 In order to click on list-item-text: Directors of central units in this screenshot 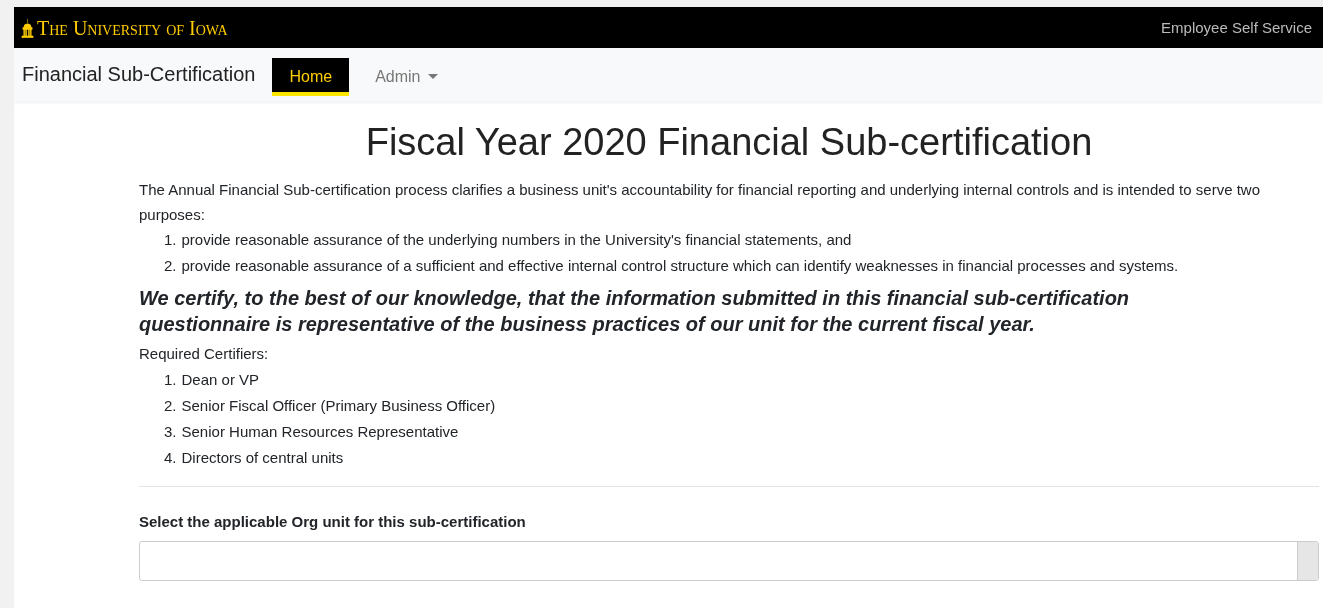, I will do `click(262, 457)`.